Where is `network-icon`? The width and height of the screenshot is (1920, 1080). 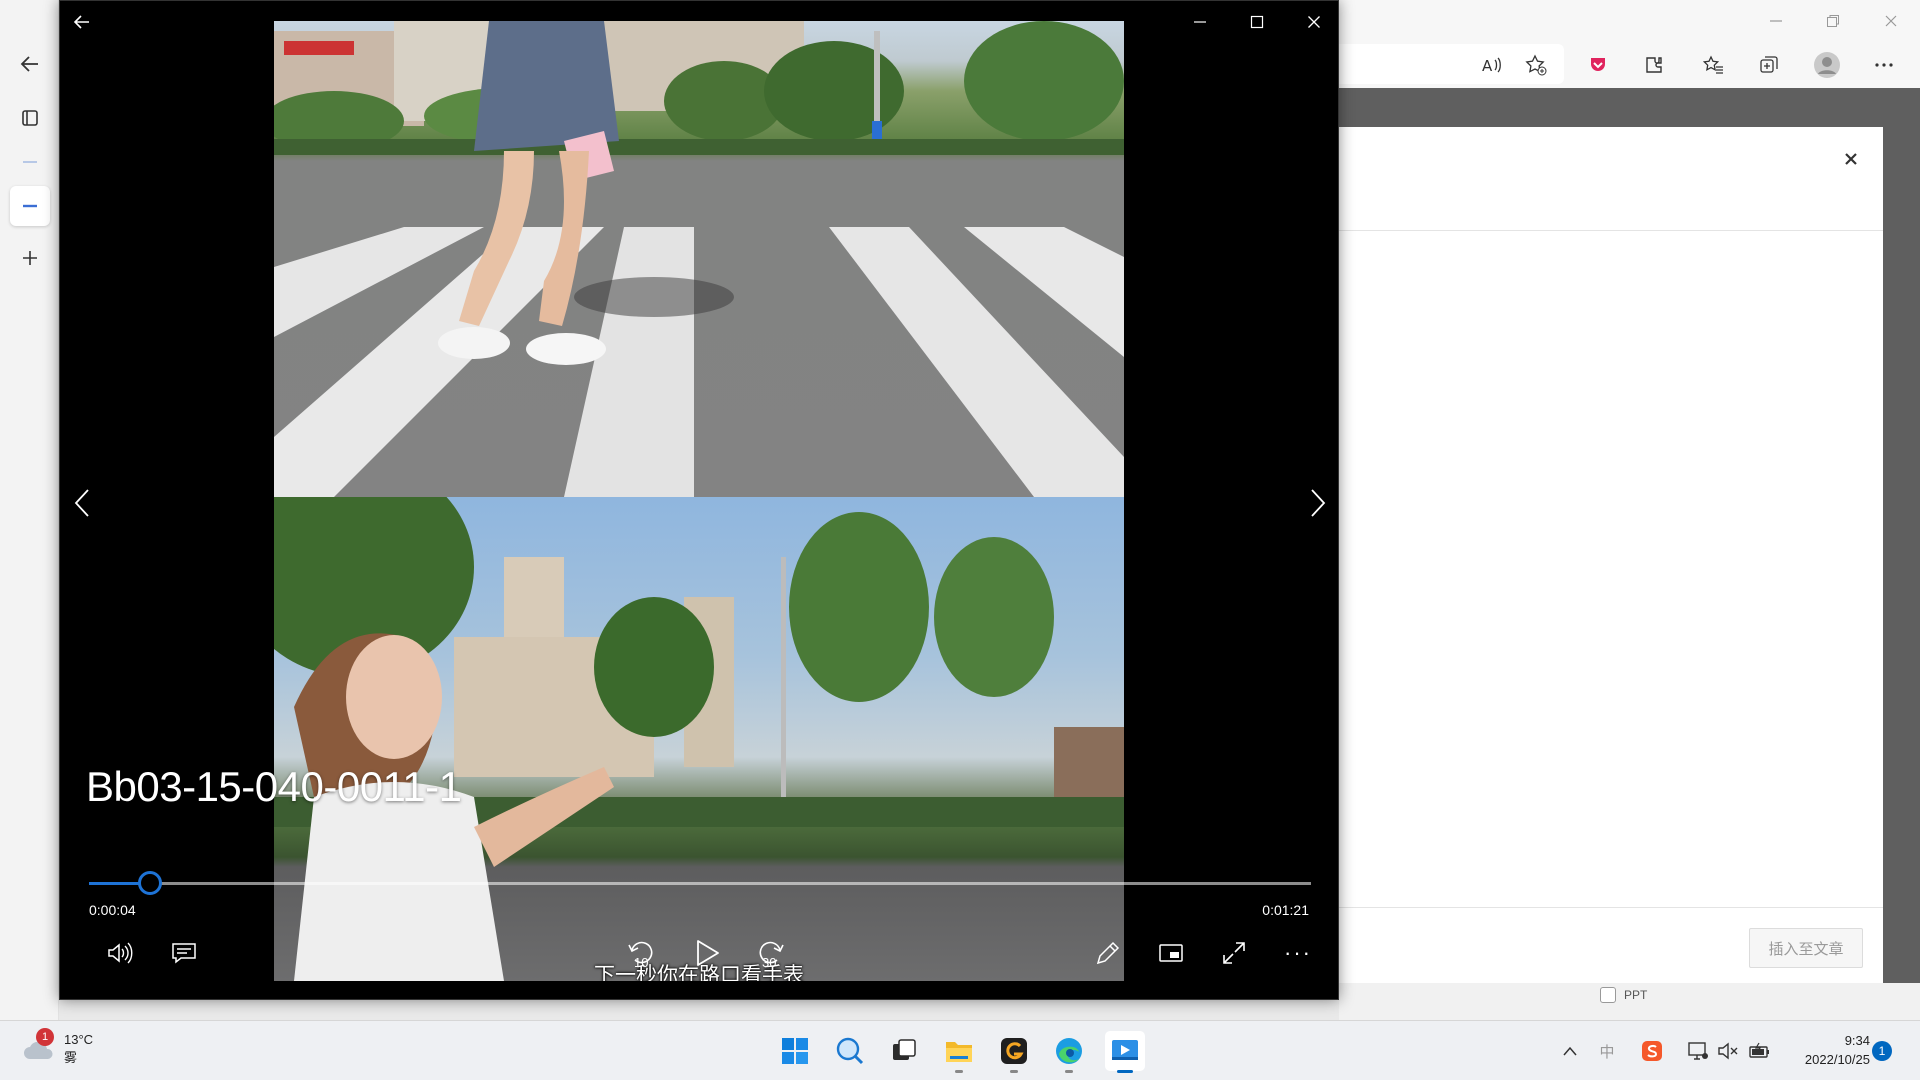
network-icon is located at coordinates (1698, 1051).